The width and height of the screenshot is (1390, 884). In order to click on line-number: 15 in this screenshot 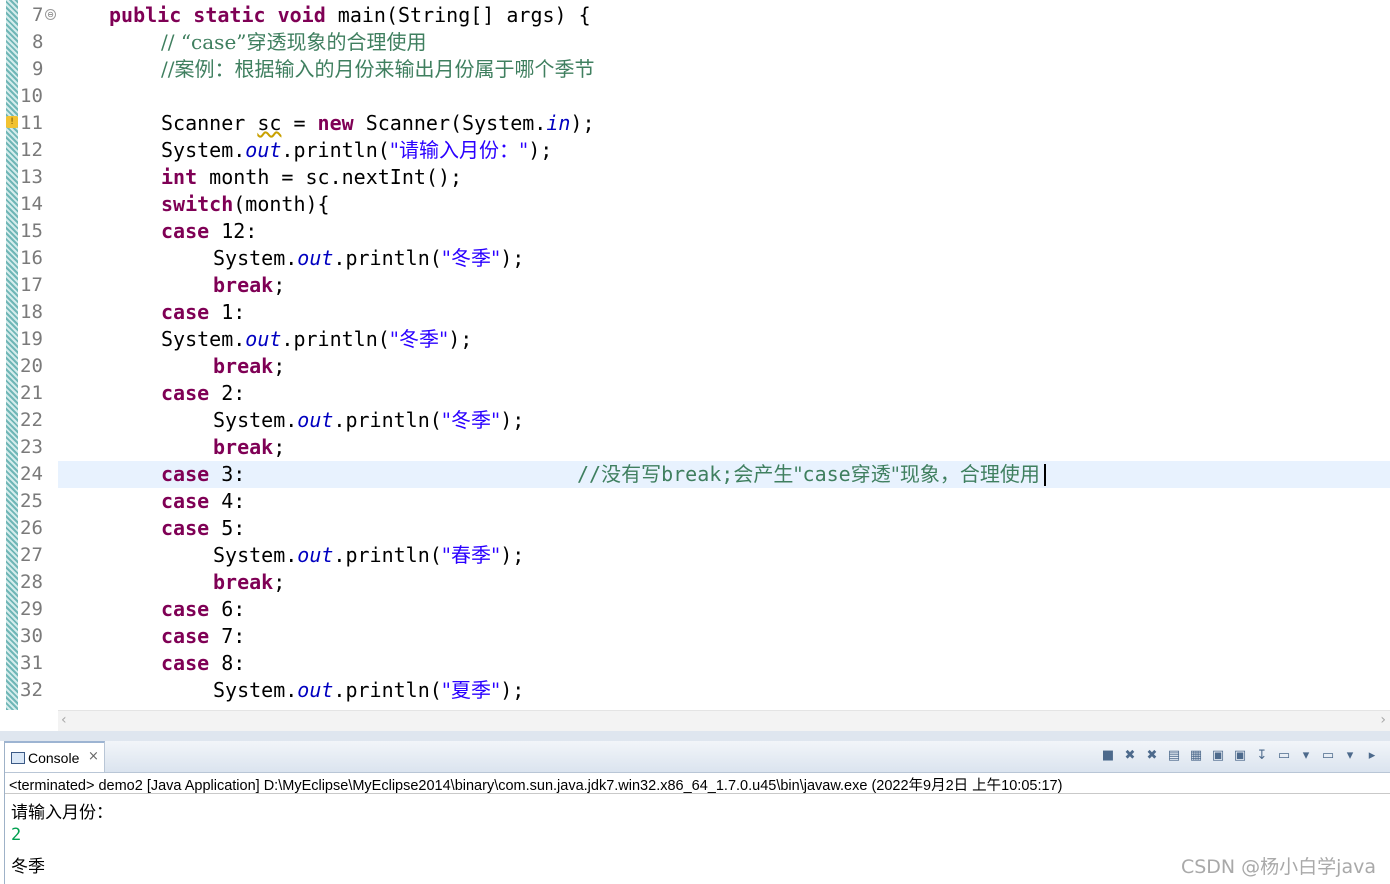, I will do `click(31, 231)`.